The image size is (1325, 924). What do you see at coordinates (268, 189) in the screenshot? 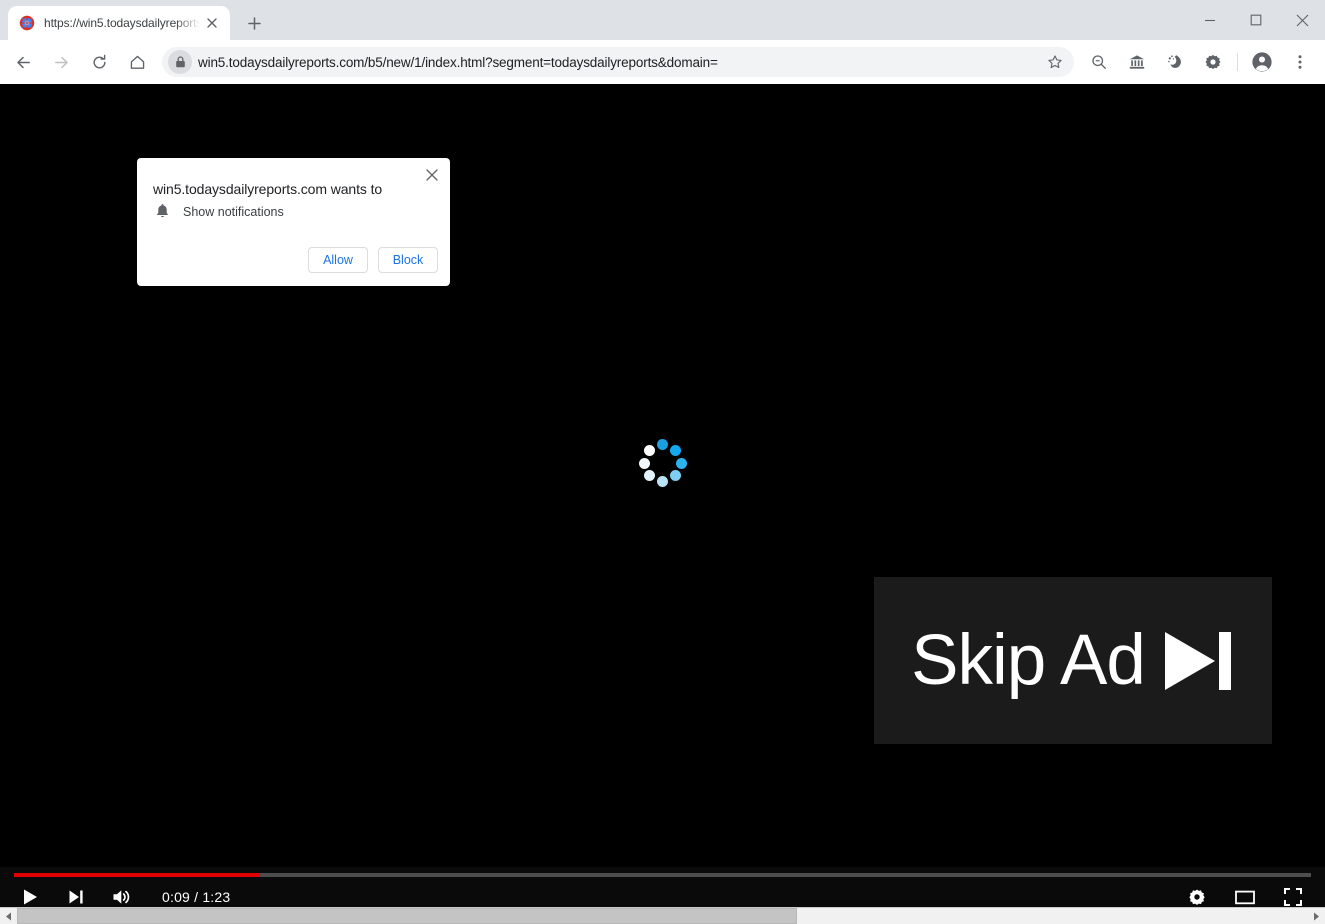
I see `permission-dialog-title: win5.todaysdailyreports.com wants to` at bounding box center [268, 189].